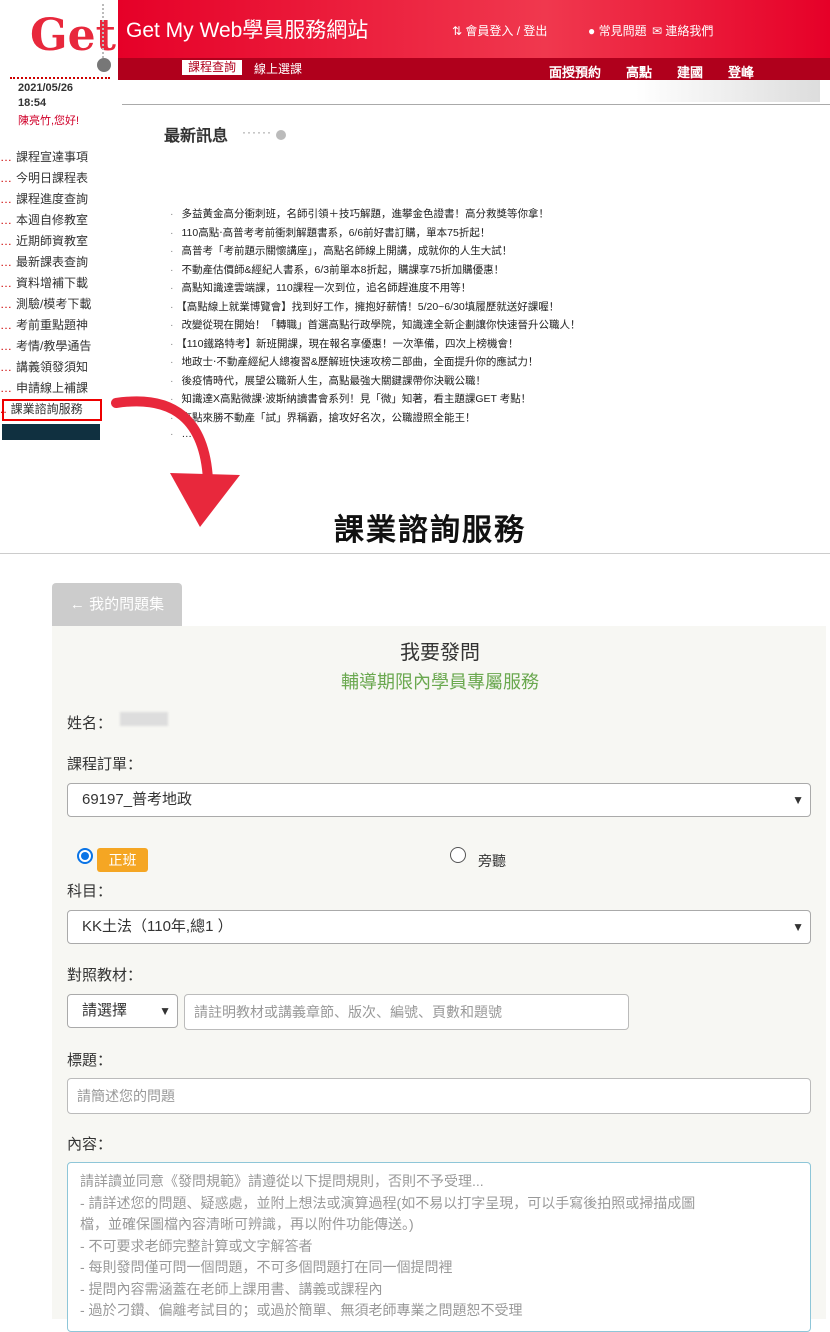 This screenshot has height=1332, width=830. I want to click on news-item: 高普考「考前題示關懷講座」，高點名師線上開講，成就你的人生大試！, so click(490, 252).